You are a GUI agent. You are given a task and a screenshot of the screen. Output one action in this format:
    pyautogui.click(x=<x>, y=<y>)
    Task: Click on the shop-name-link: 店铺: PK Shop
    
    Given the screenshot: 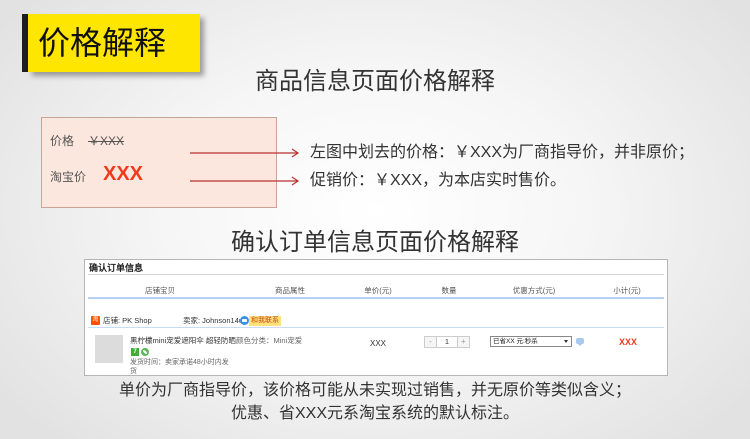 What is the action you would take?
    pyautogui.click(x=127, y=321)
    